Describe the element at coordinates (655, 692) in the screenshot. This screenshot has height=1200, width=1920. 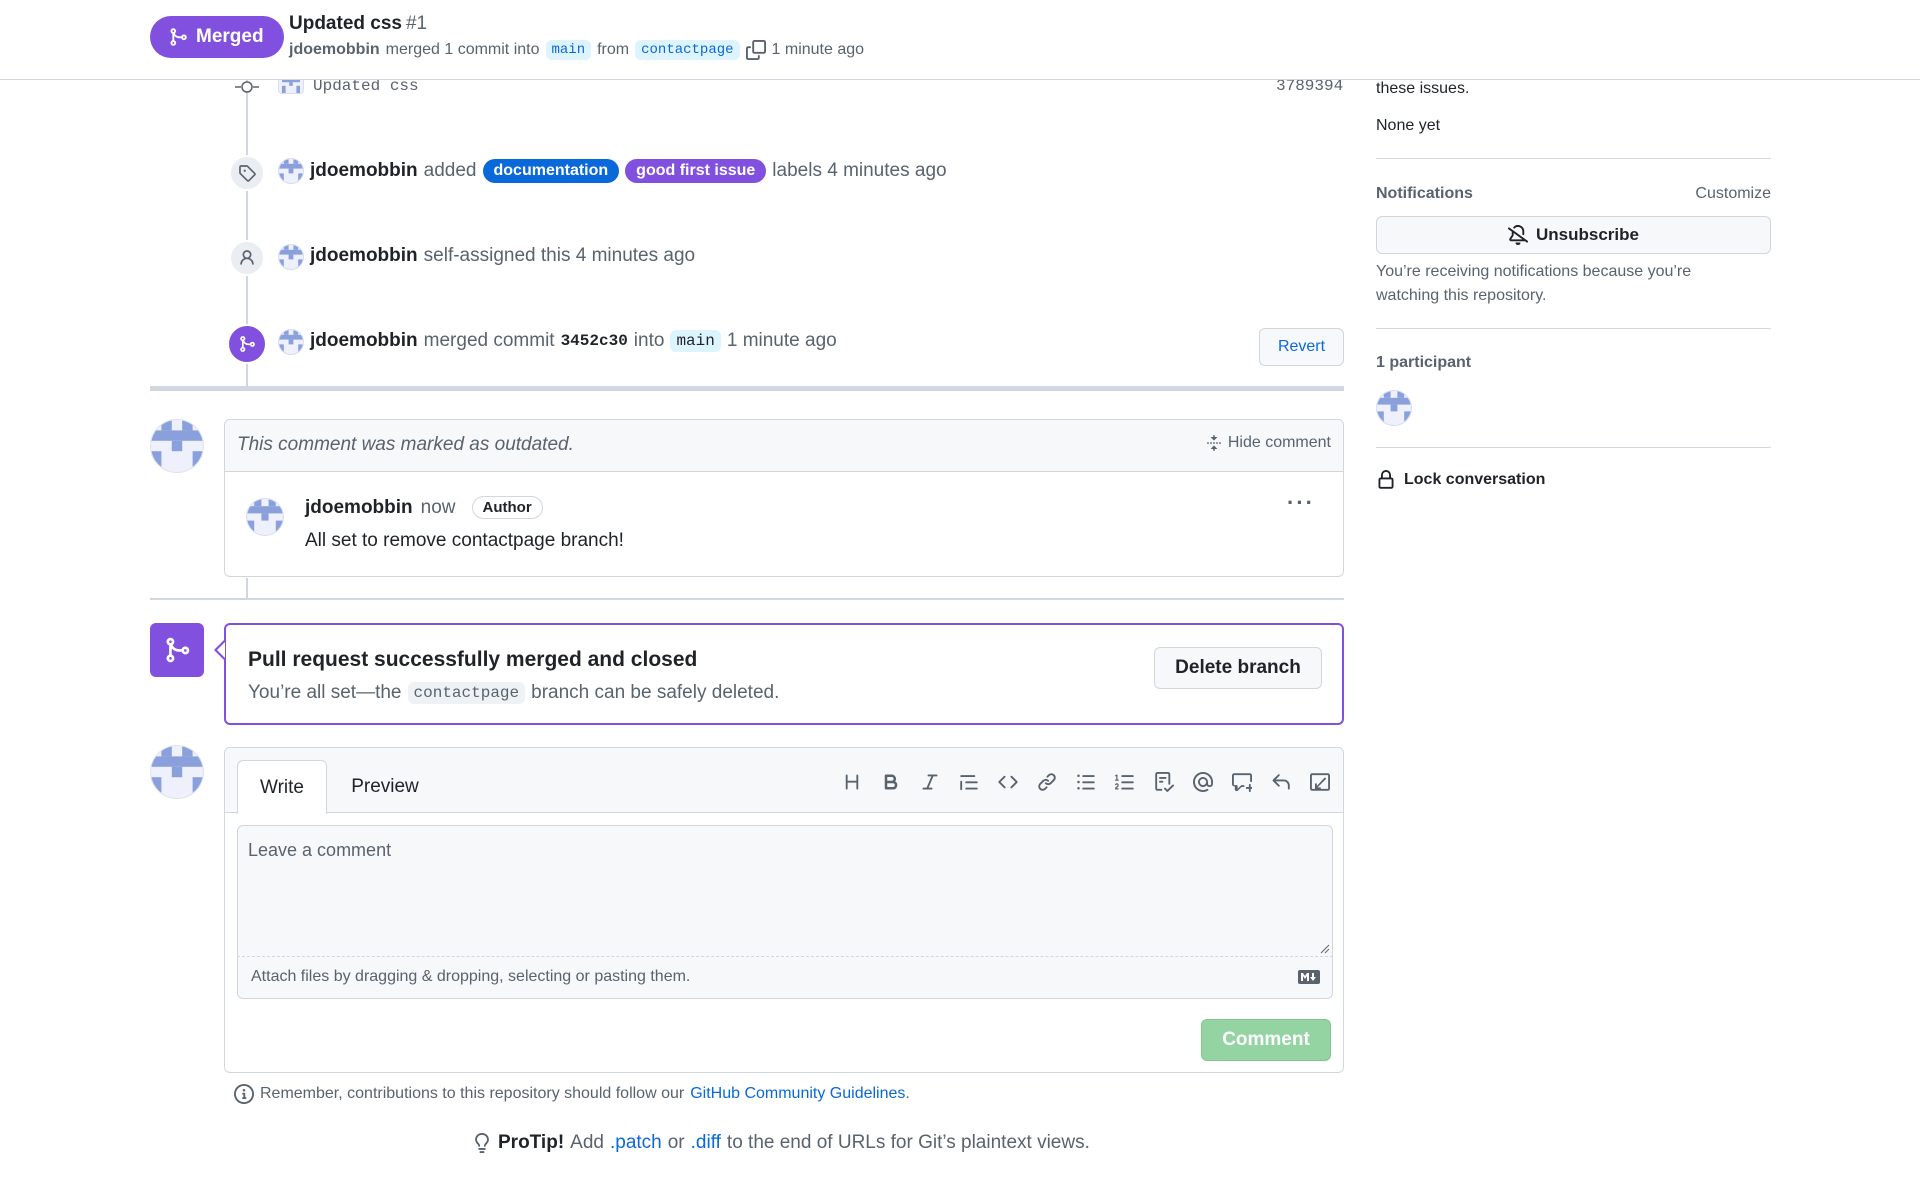
I see `merged-box-suffix: branch can be safely deleted.` at that location.